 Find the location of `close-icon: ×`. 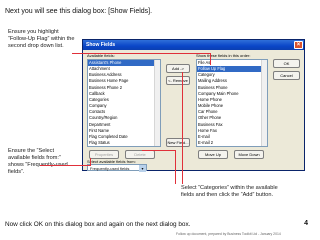

close-icon: × is located at coordinates (298, 45).